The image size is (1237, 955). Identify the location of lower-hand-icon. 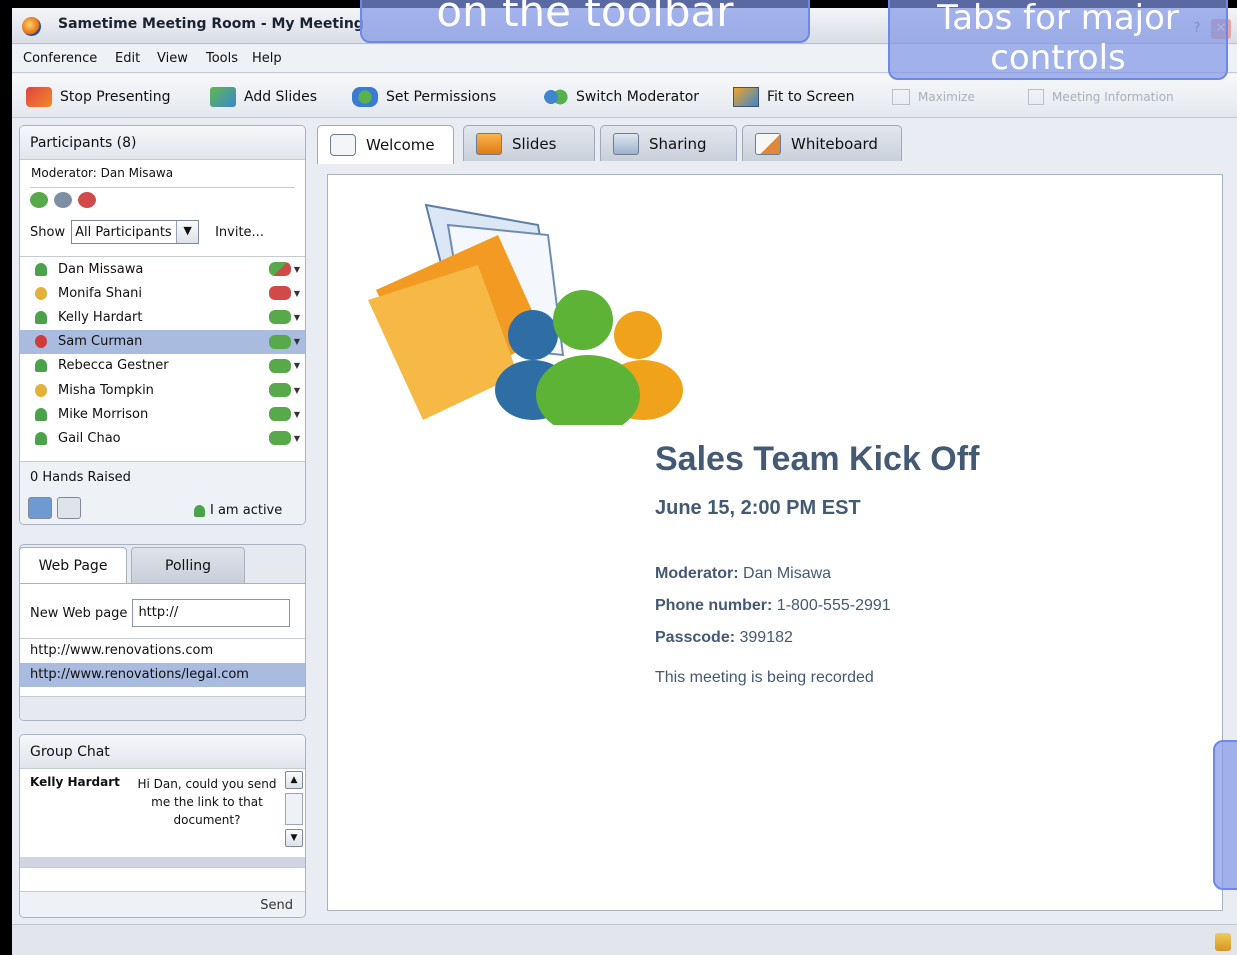
(69, 508).